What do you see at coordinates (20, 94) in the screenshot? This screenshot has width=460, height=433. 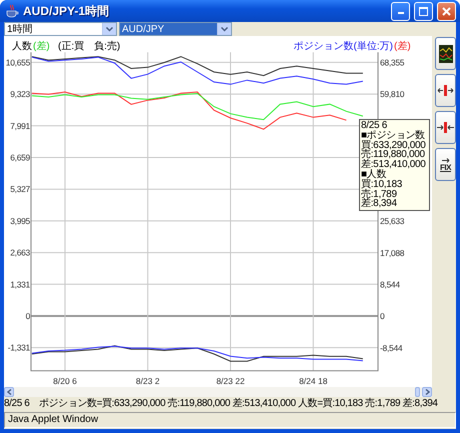 I see `axis-tick-label: 9,323` at bounding box center [20, 94].